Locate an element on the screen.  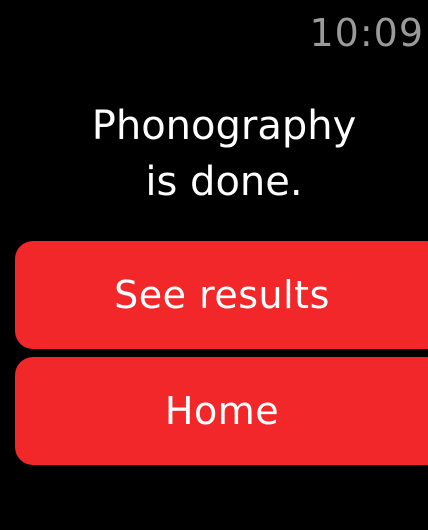
message-line-1: Phonography is located at coordinates (224, 126).